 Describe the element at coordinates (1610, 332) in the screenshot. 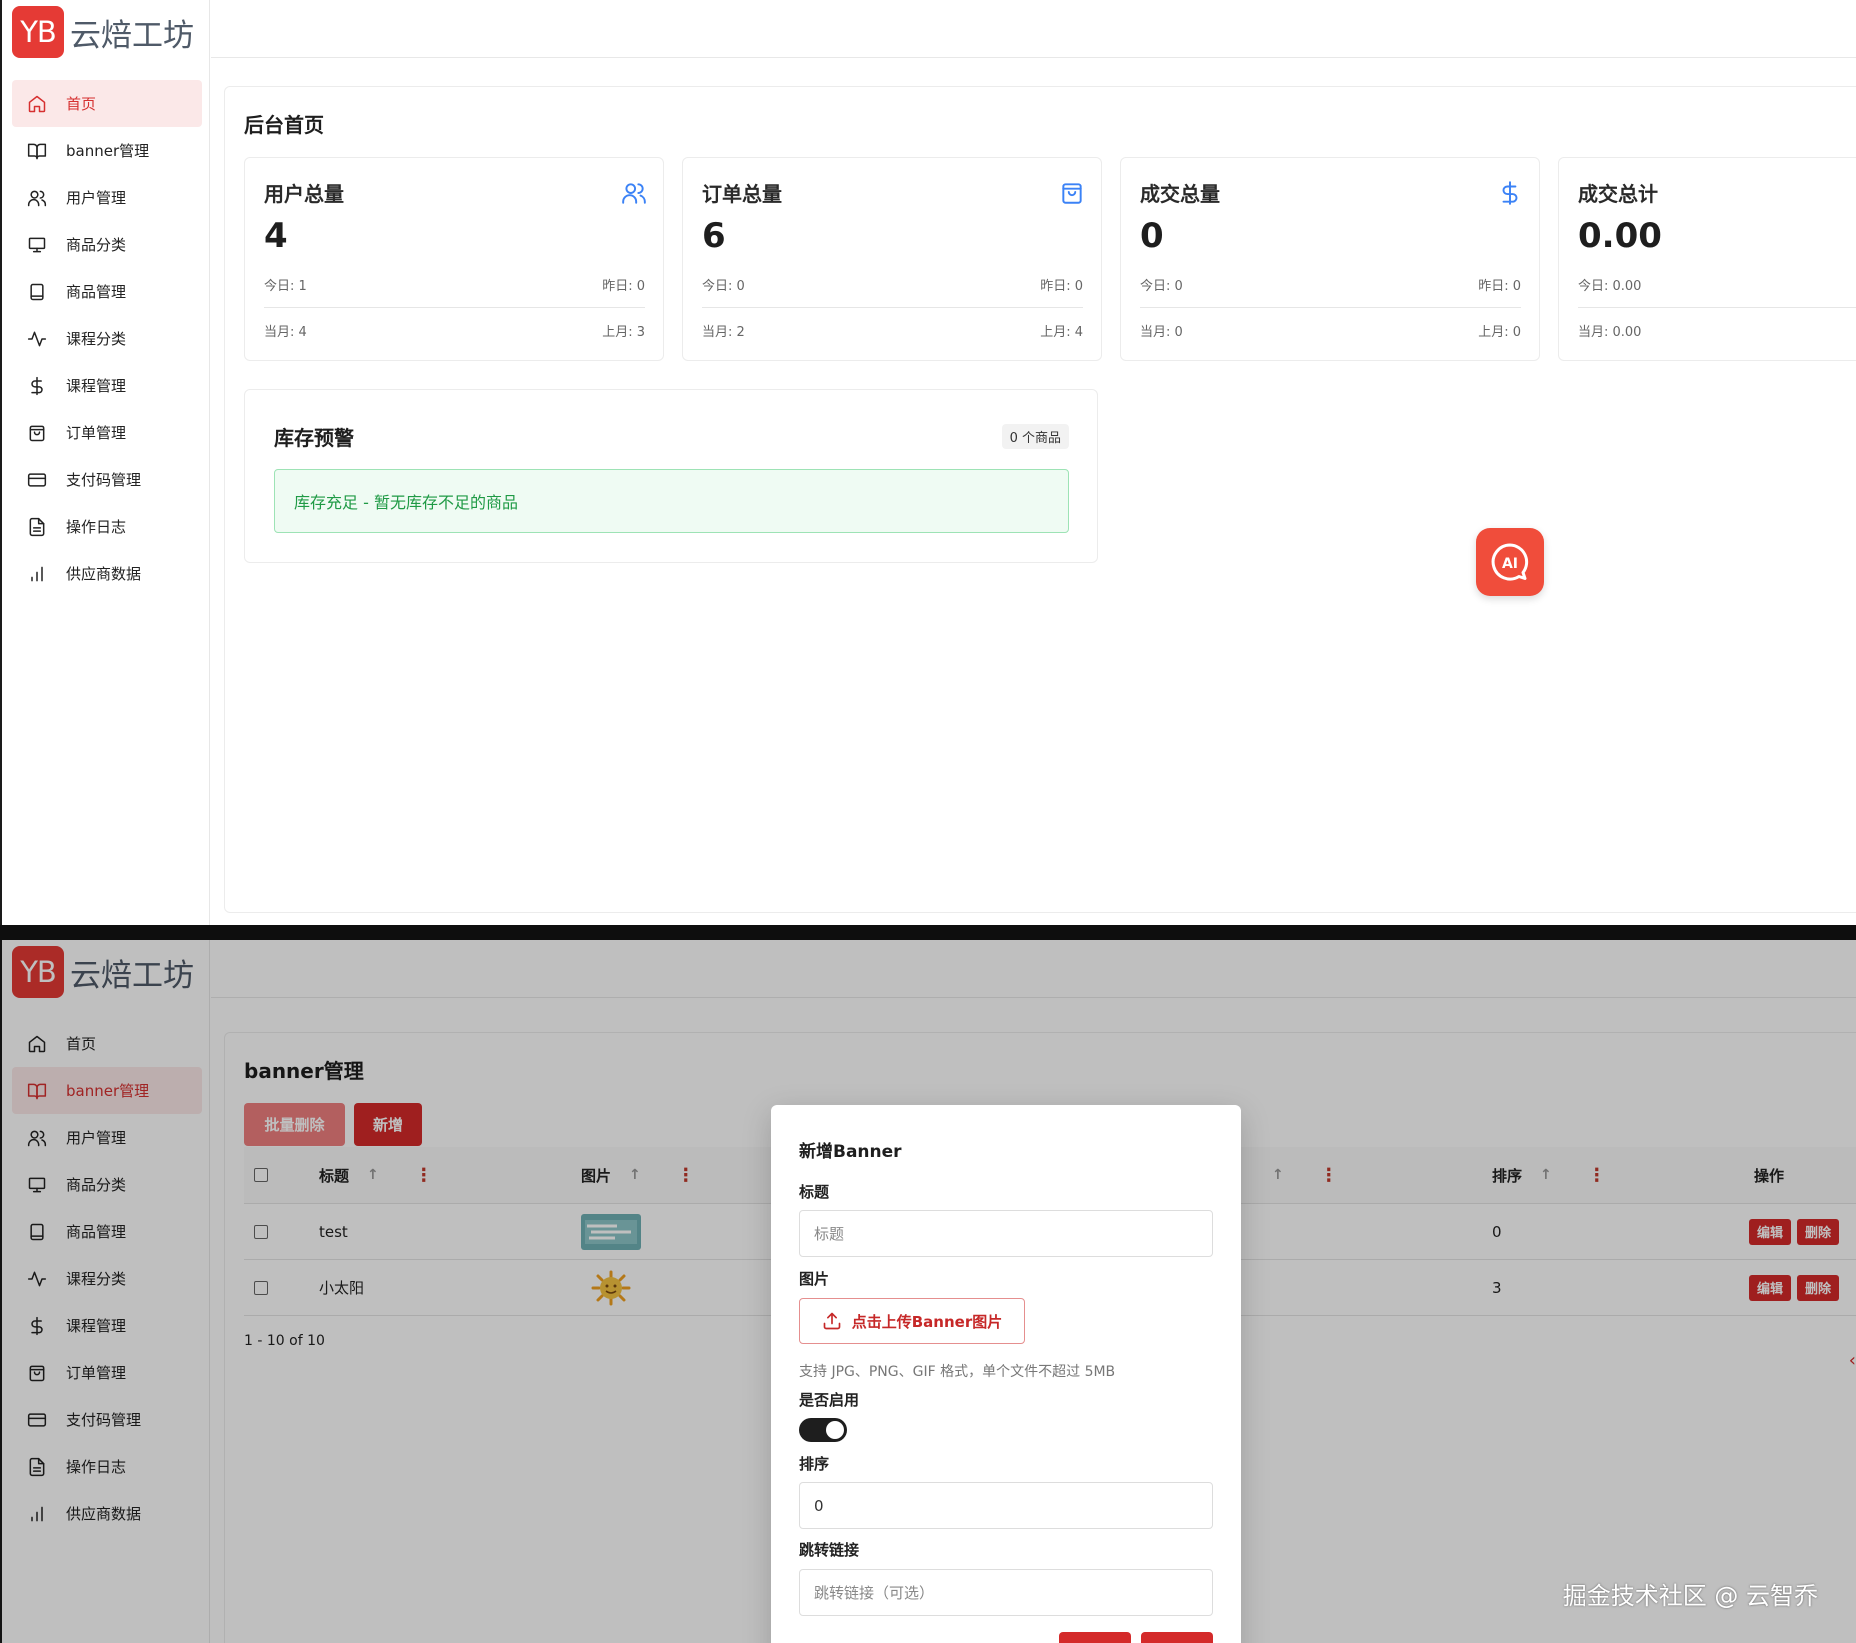

I see `stat-month: 当月: 0.00` at that location.